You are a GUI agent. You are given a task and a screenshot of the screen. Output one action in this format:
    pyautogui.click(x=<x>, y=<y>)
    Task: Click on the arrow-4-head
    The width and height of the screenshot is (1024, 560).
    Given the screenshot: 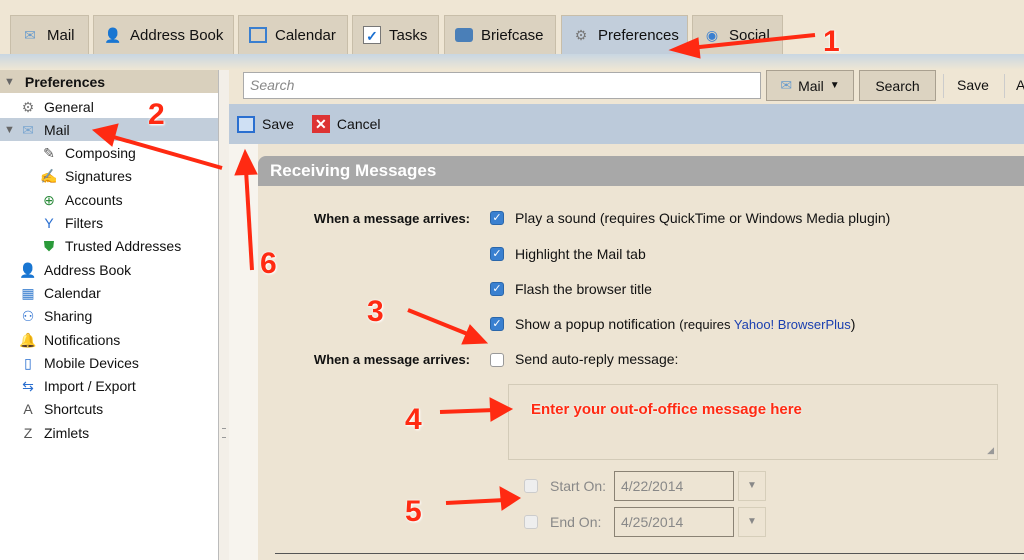 What is the action you would take?
    pyautogui.click(x=501, y=409)
    